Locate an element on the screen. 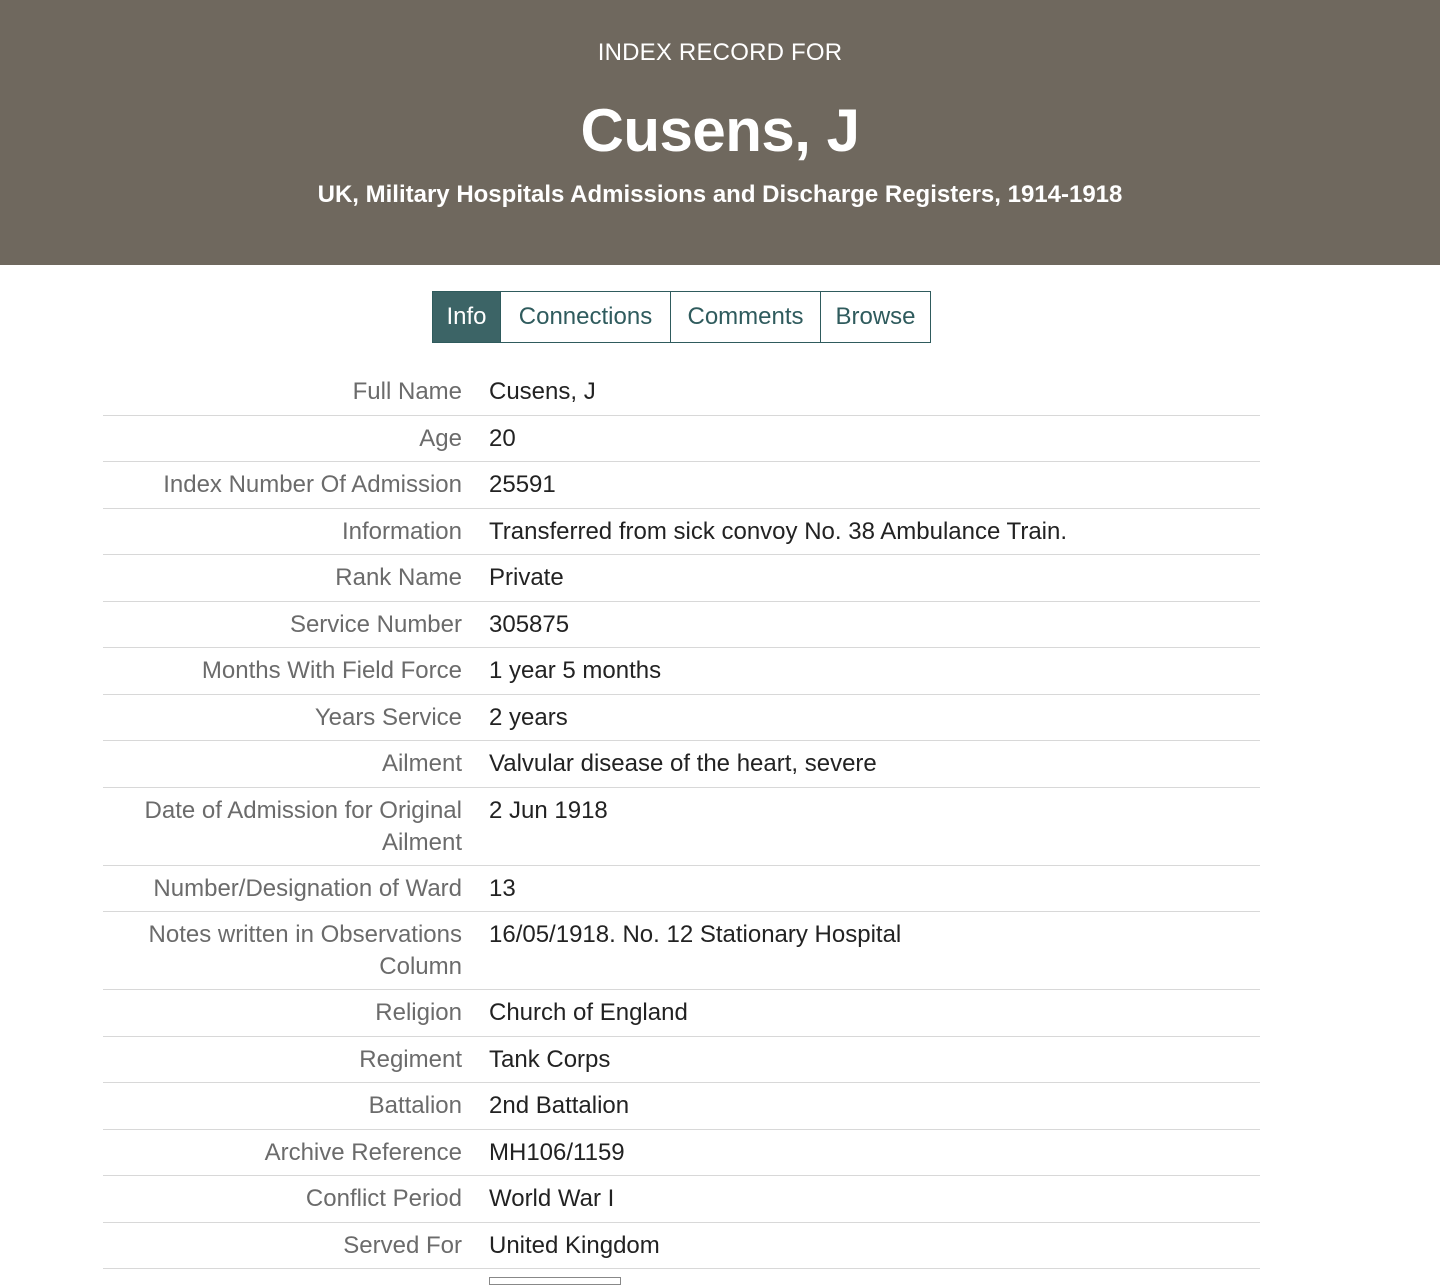  field-label: Religion is located at coordinates (418, 1012).